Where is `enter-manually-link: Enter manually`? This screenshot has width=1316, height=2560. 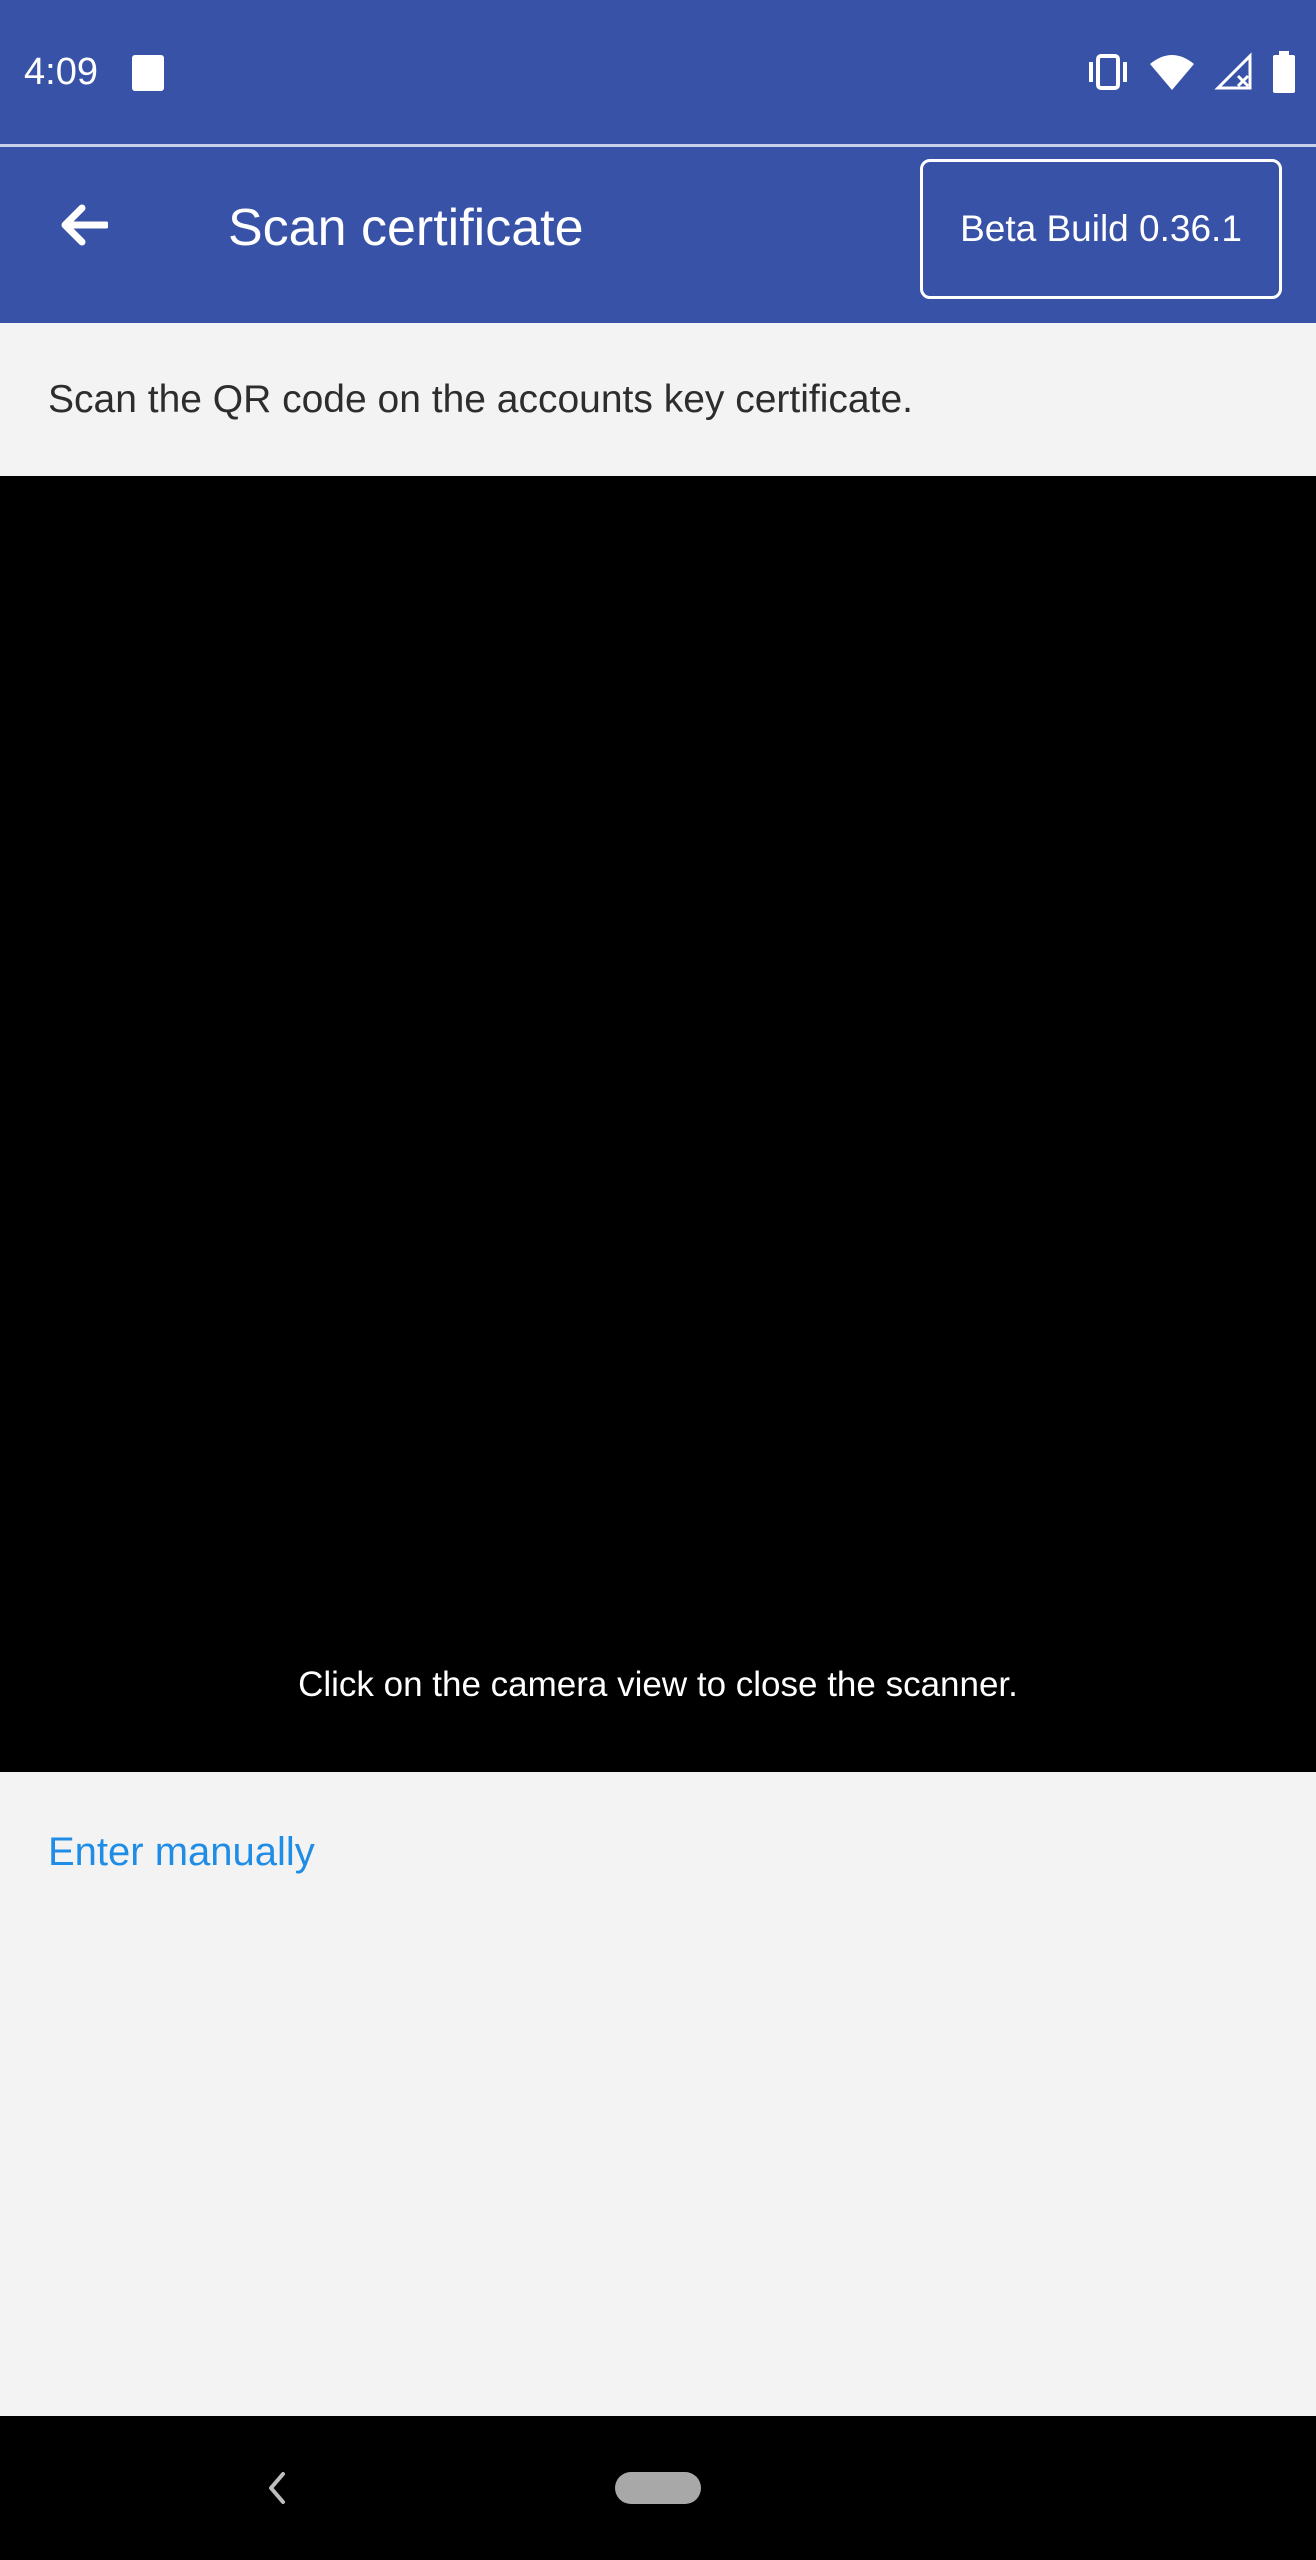 enter-manually-link: Enter manually is located at coordinates (181, 1852).